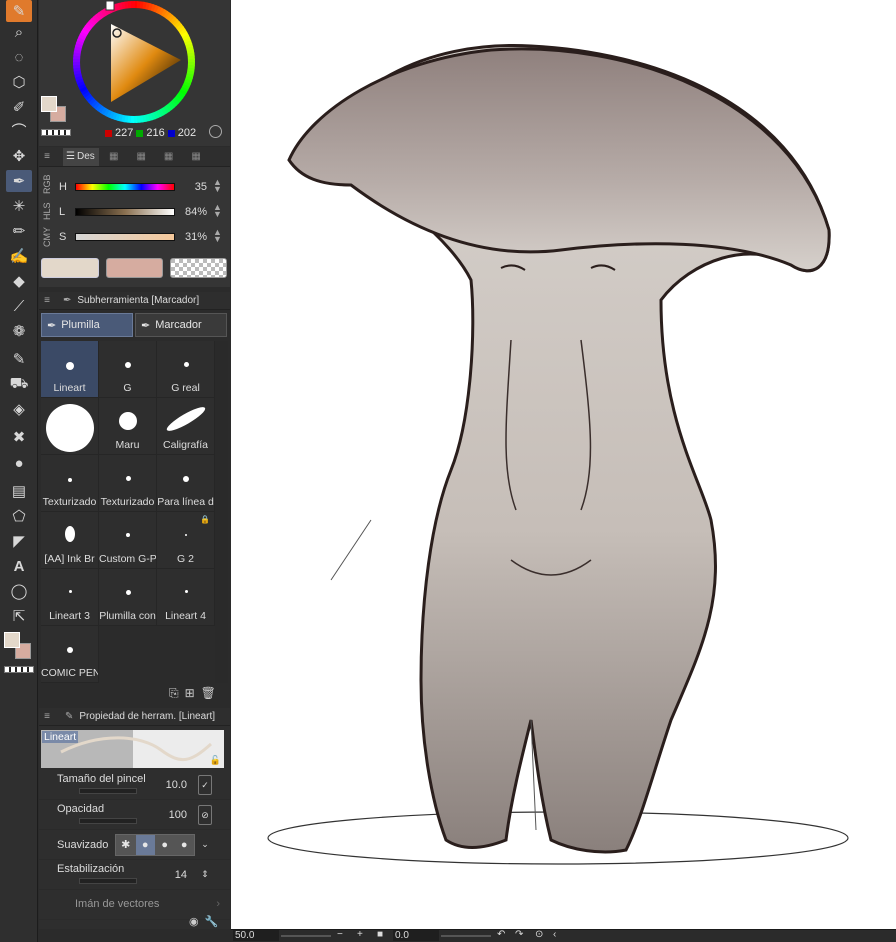  Describe the element at coordinates (184, 845) in the screenshot. I see `antialias-strong-icon: ●` at that location.